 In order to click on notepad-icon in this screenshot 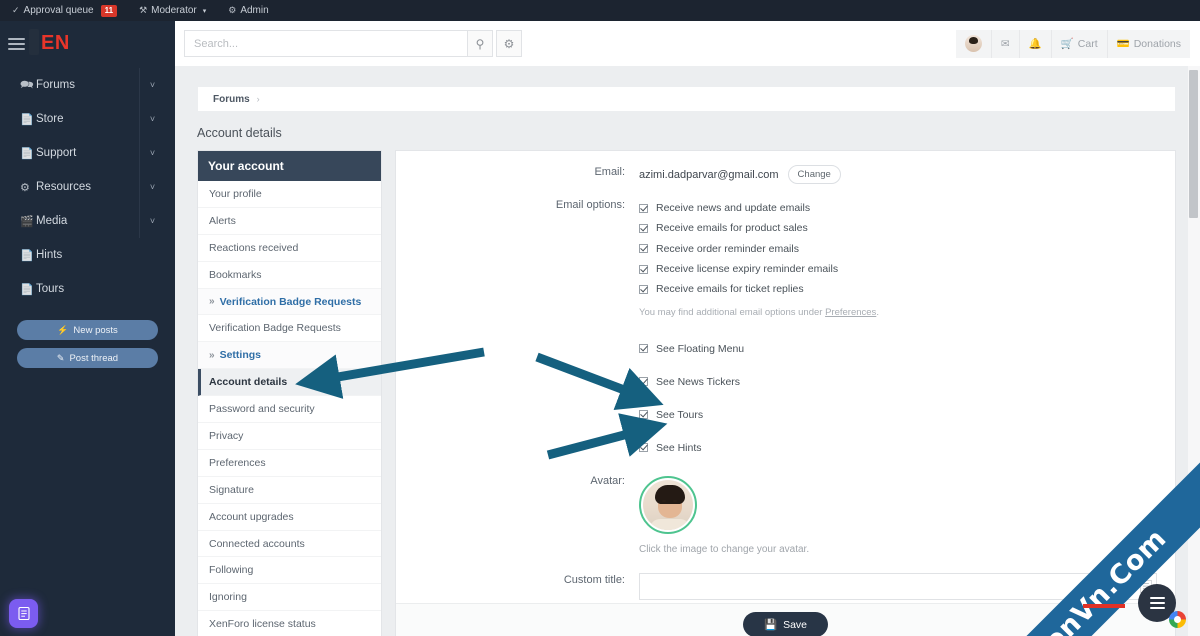, I will do `click(23, 613)`.